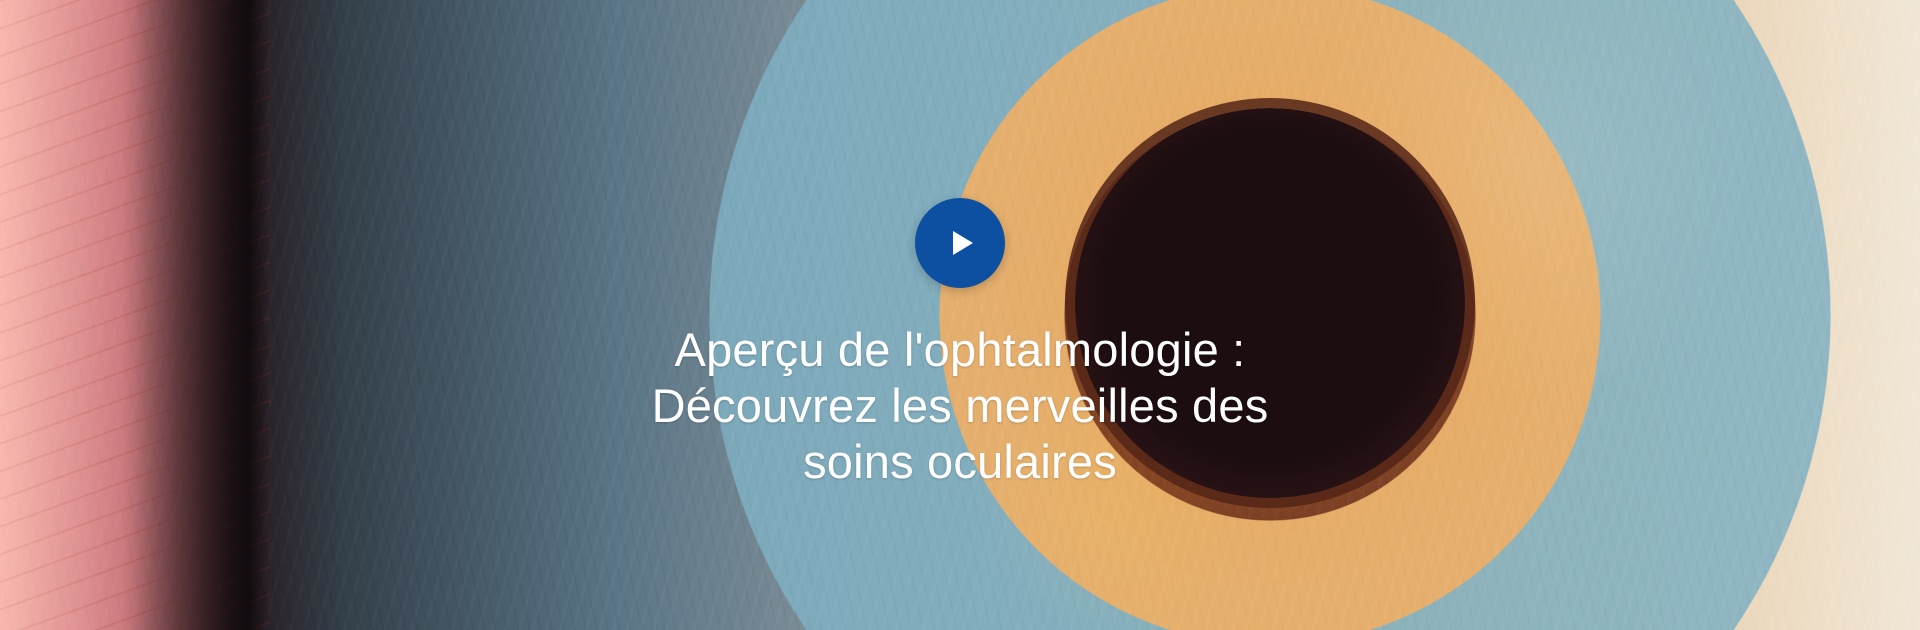 The height and width of the screenshot is (630, 1920). I want to click on hero-title-line-1: Aperçu de l'ophtalmologie :, so click(960, 349).